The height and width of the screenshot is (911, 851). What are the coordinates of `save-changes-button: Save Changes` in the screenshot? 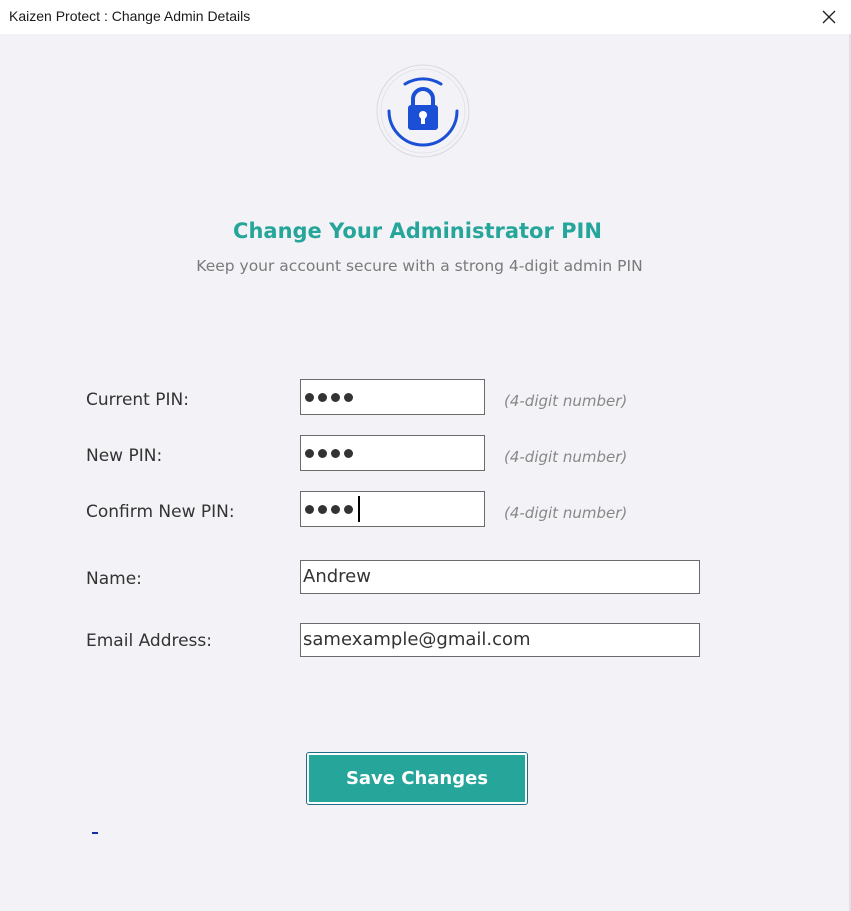 It's located at (417, 778).